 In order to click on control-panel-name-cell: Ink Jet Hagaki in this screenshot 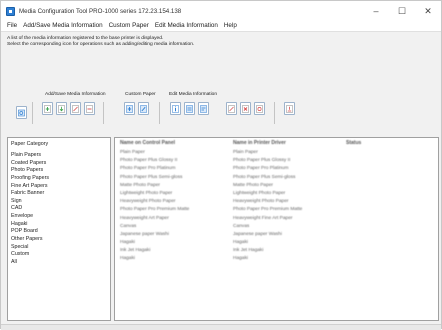, I will do `click(135, 251)`.